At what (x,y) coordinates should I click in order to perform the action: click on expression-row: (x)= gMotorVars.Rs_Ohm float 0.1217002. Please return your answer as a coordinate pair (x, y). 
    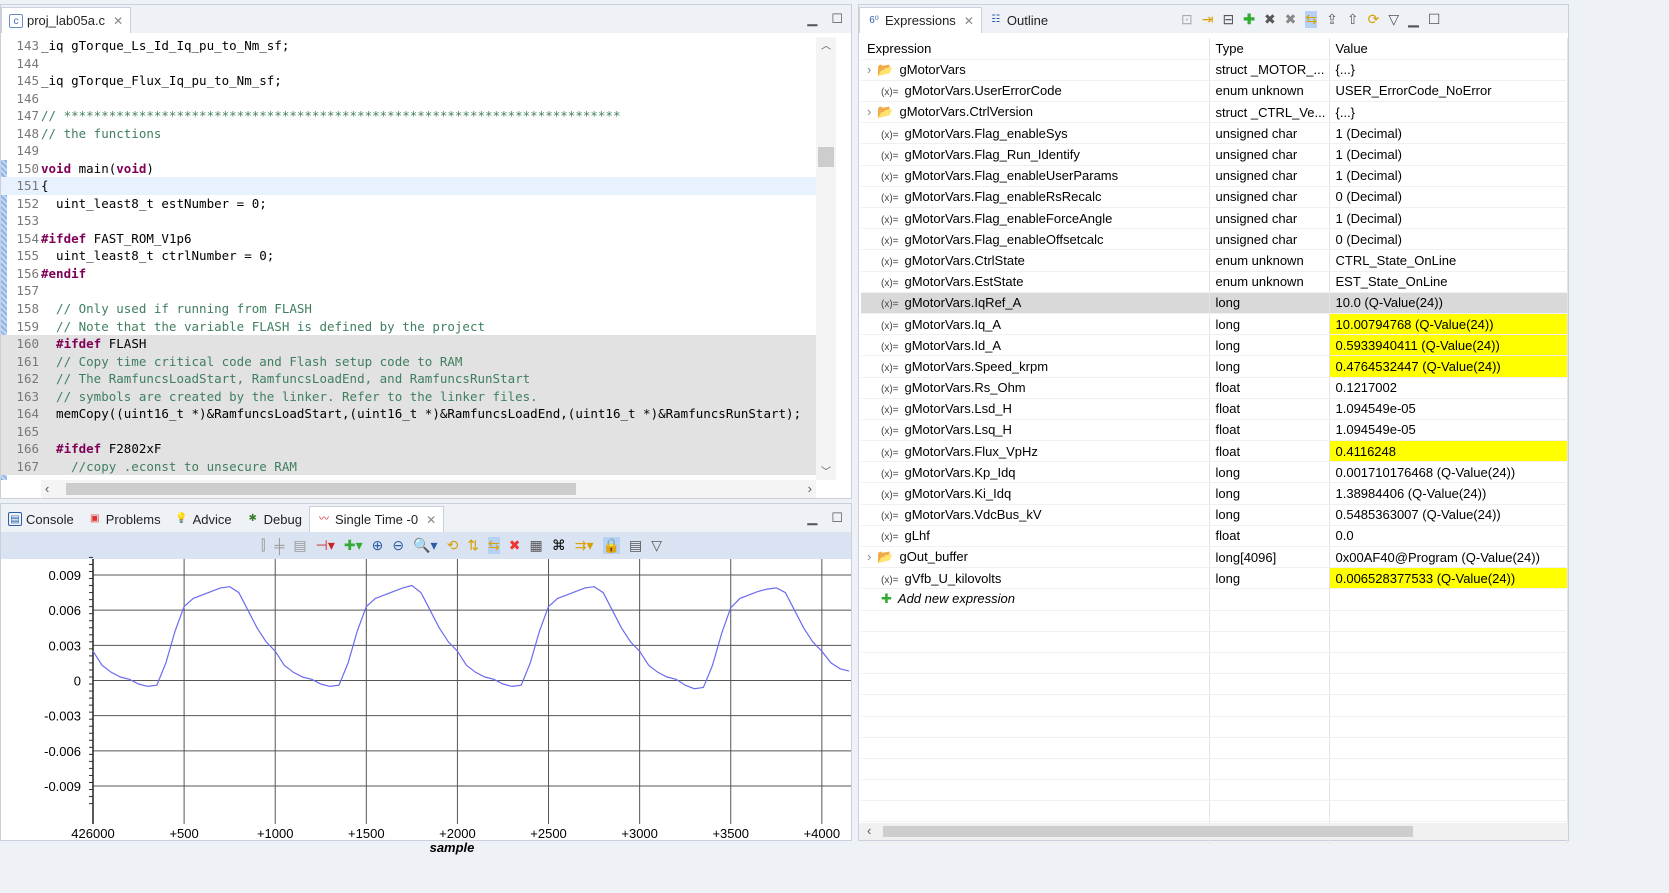
    Looking at the image, I should click on (1214, 388).